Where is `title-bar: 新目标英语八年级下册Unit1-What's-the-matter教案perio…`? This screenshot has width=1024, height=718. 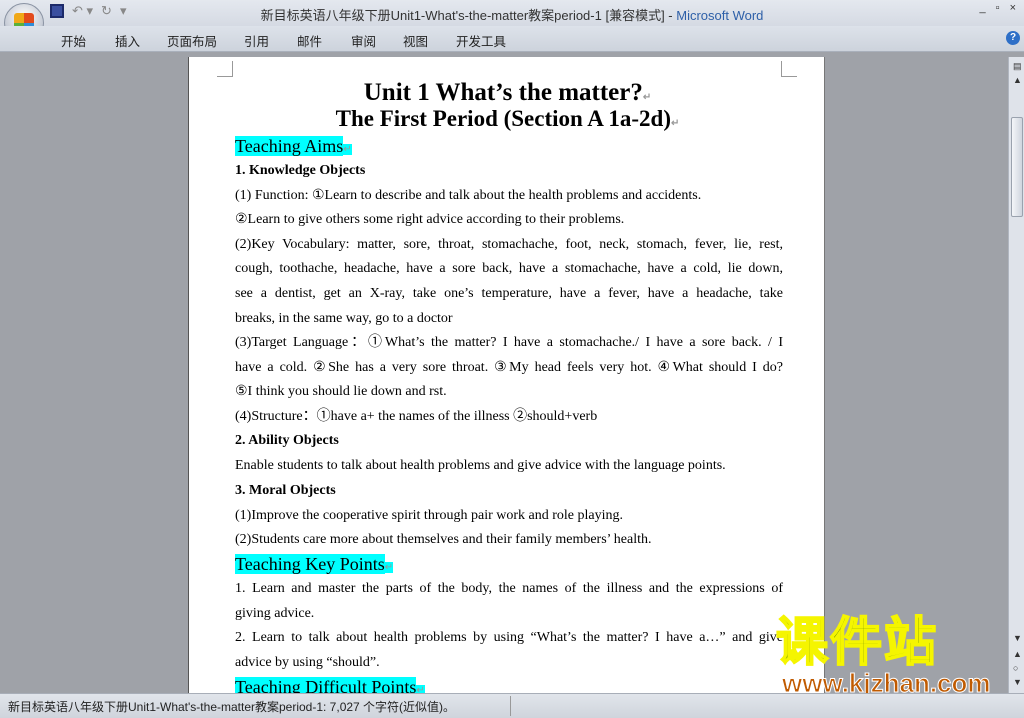
title-bar: 新目标英语八年级下册Unit1-What's-the-matter教案perio… is located at coordinates (512, 13).